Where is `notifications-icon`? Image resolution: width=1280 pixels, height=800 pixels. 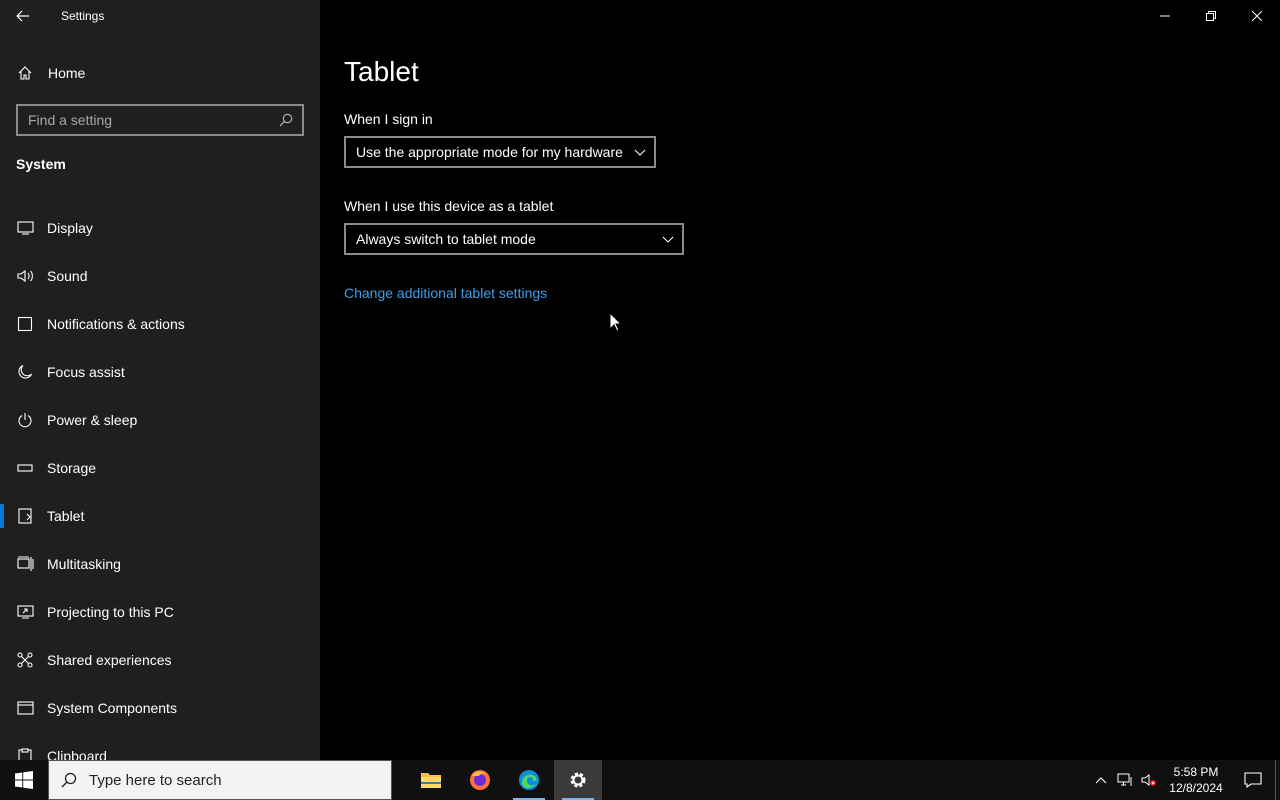
notifications-icon is located at coordinates (25, 324).